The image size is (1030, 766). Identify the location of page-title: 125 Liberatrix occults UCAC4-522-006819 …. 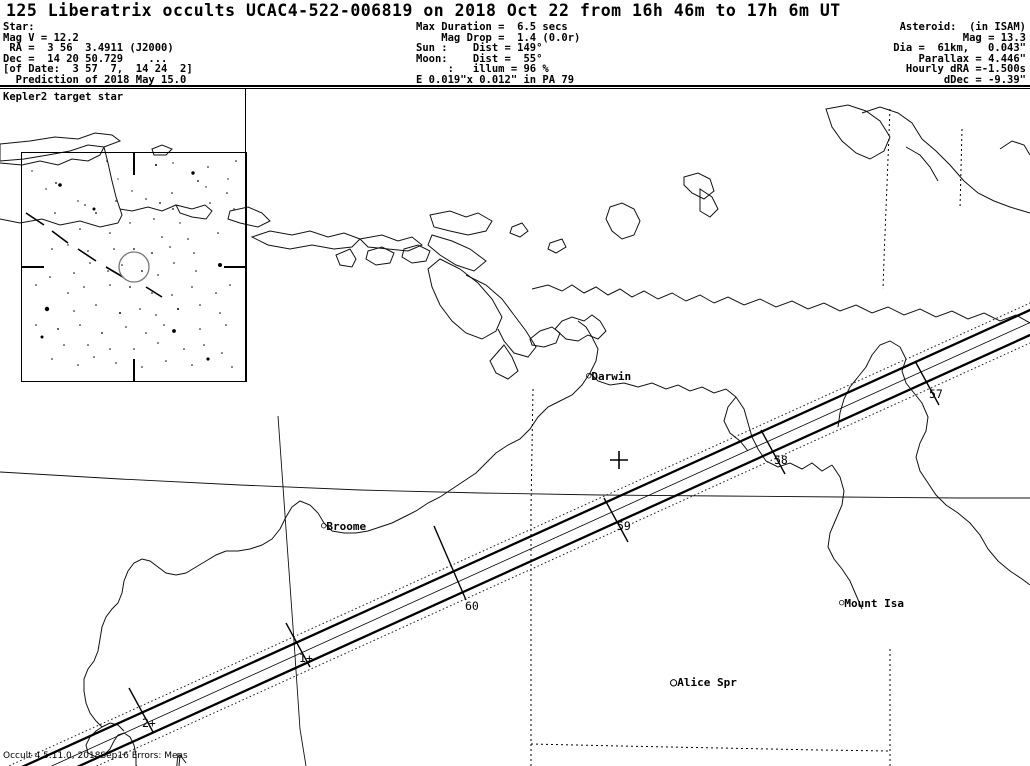
(423, 10).